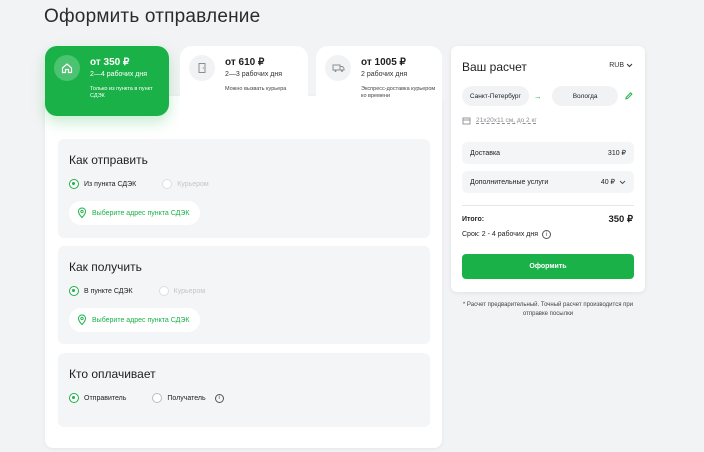  What do you see at coordinates (616, 153) in the screenshot?
I see `line-amount: 310 ₽` at bounding box center [616, 153].